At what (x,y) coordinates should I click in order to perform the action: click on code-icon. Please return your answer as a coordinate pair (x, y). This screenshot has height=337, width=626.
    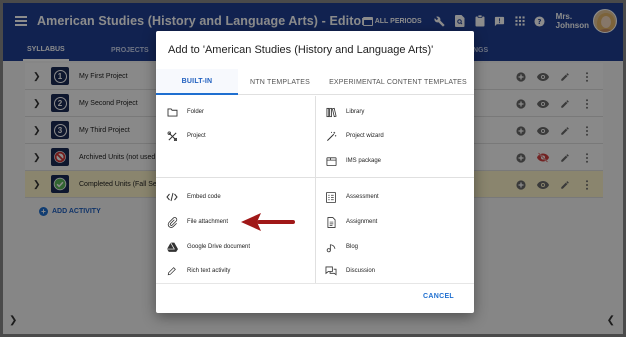
    Looking at the image, I should click on (172, 197).